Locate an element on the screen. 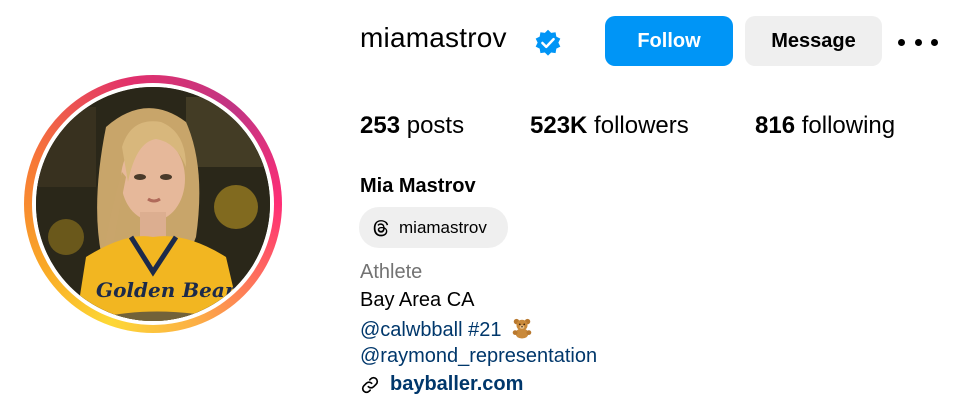 Image resolution: width=970 pixels, height=414 pixels. more-options-icon is located at coordinates (918, 42).